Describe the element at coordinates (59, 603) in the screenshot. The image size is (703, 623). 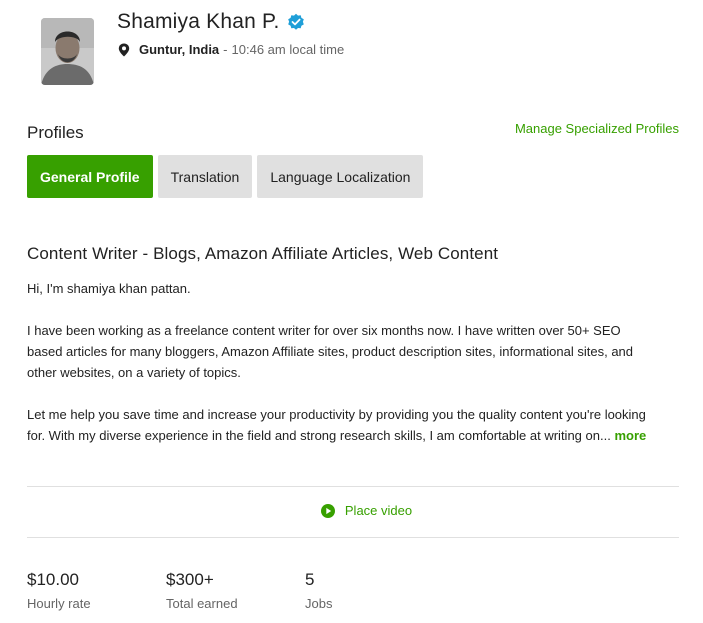
I see `stat-label: Hourly rate` at that location.